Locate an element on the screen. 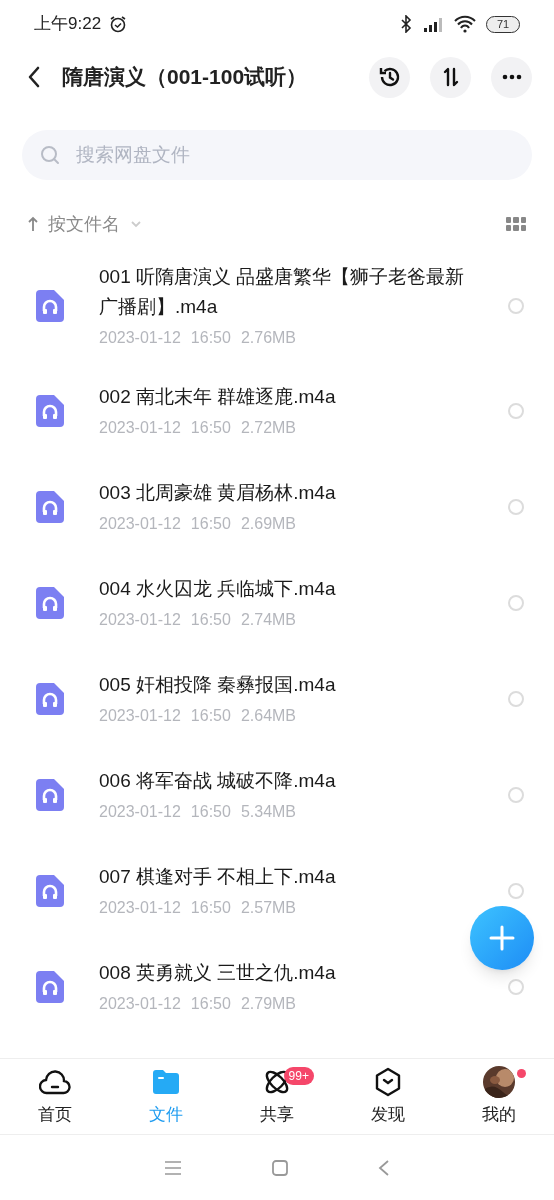 This screenshot has width=554, height=1200. history-icon is located at coordinates (389, 77).